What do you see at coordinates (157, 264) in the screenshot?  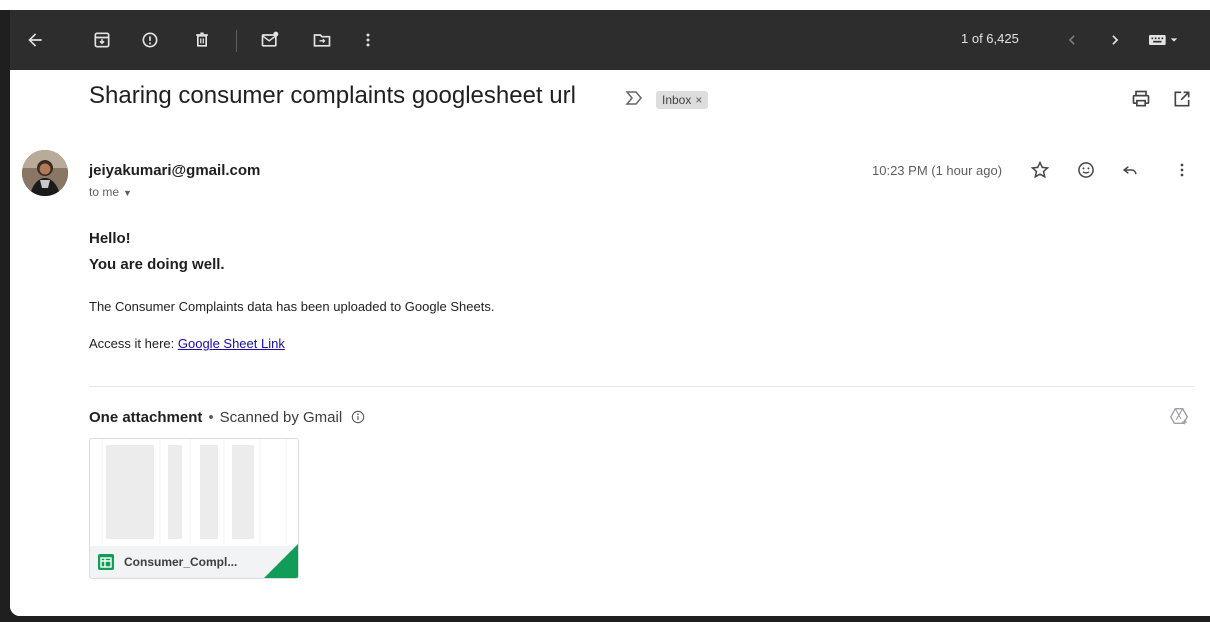 I see `body-greeting-line2: You are doing well.` at bounding box center [157, 264].